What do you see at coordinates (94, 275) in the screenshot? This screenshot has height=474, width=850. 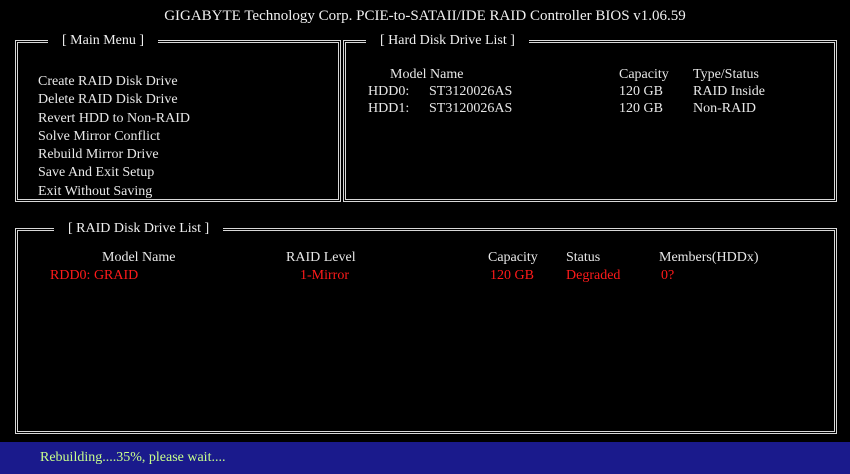 I see `raid-row-0-name: RDD0: GRAID` at bounding box center [94, 275].